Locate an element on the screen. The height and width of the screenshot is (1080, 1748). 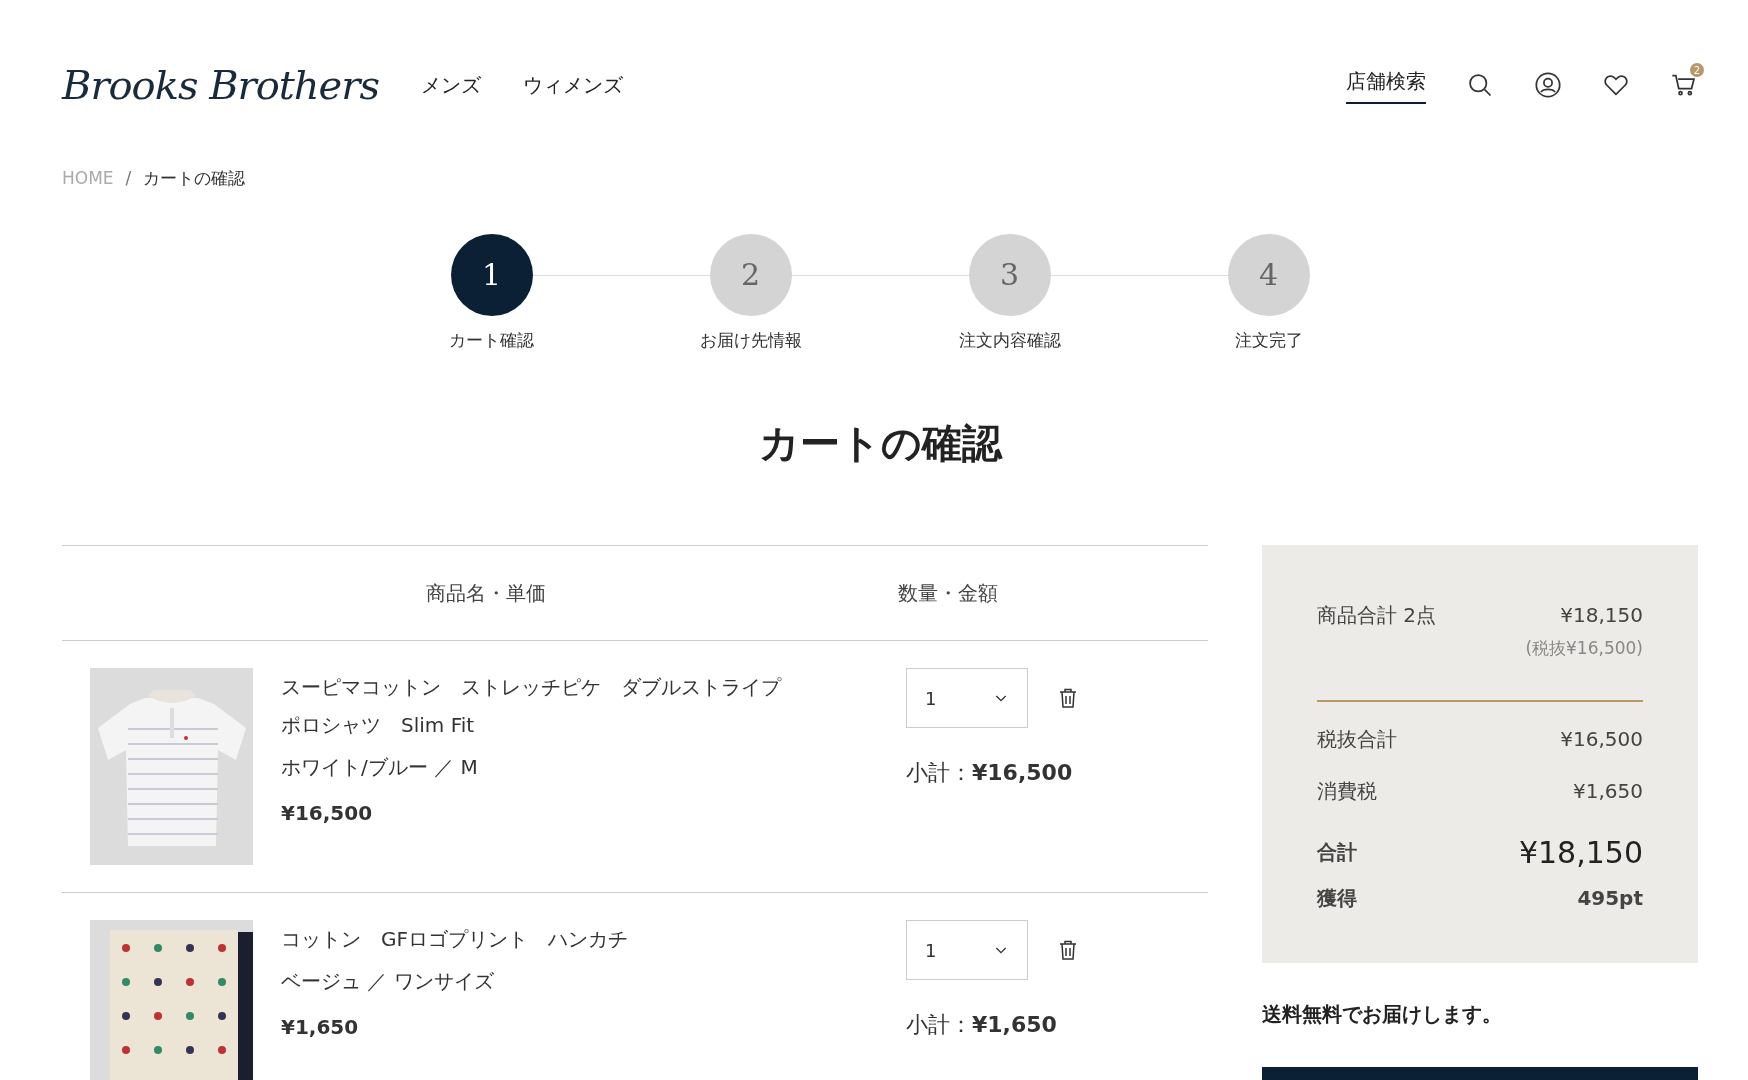
product-price: ¥16,500 is located at coordinates (327, 813).